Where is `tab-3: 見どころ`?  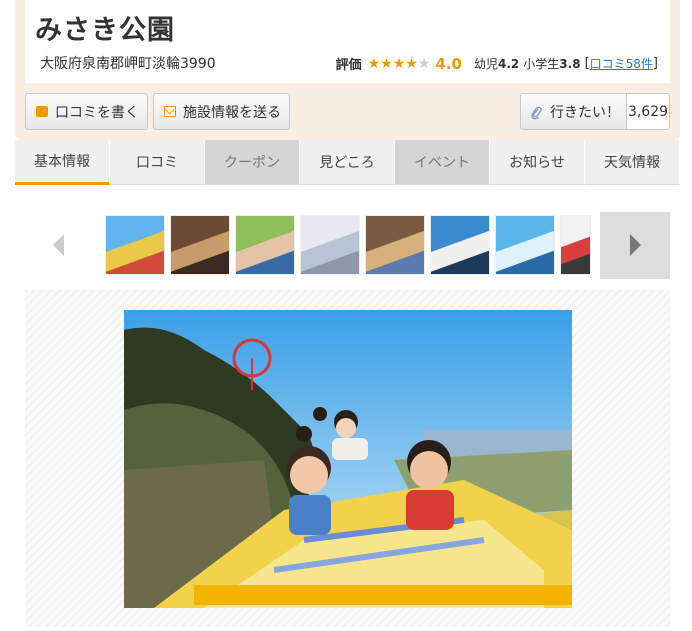 tab-3: 見どころ is located at coordinates (347, 162).